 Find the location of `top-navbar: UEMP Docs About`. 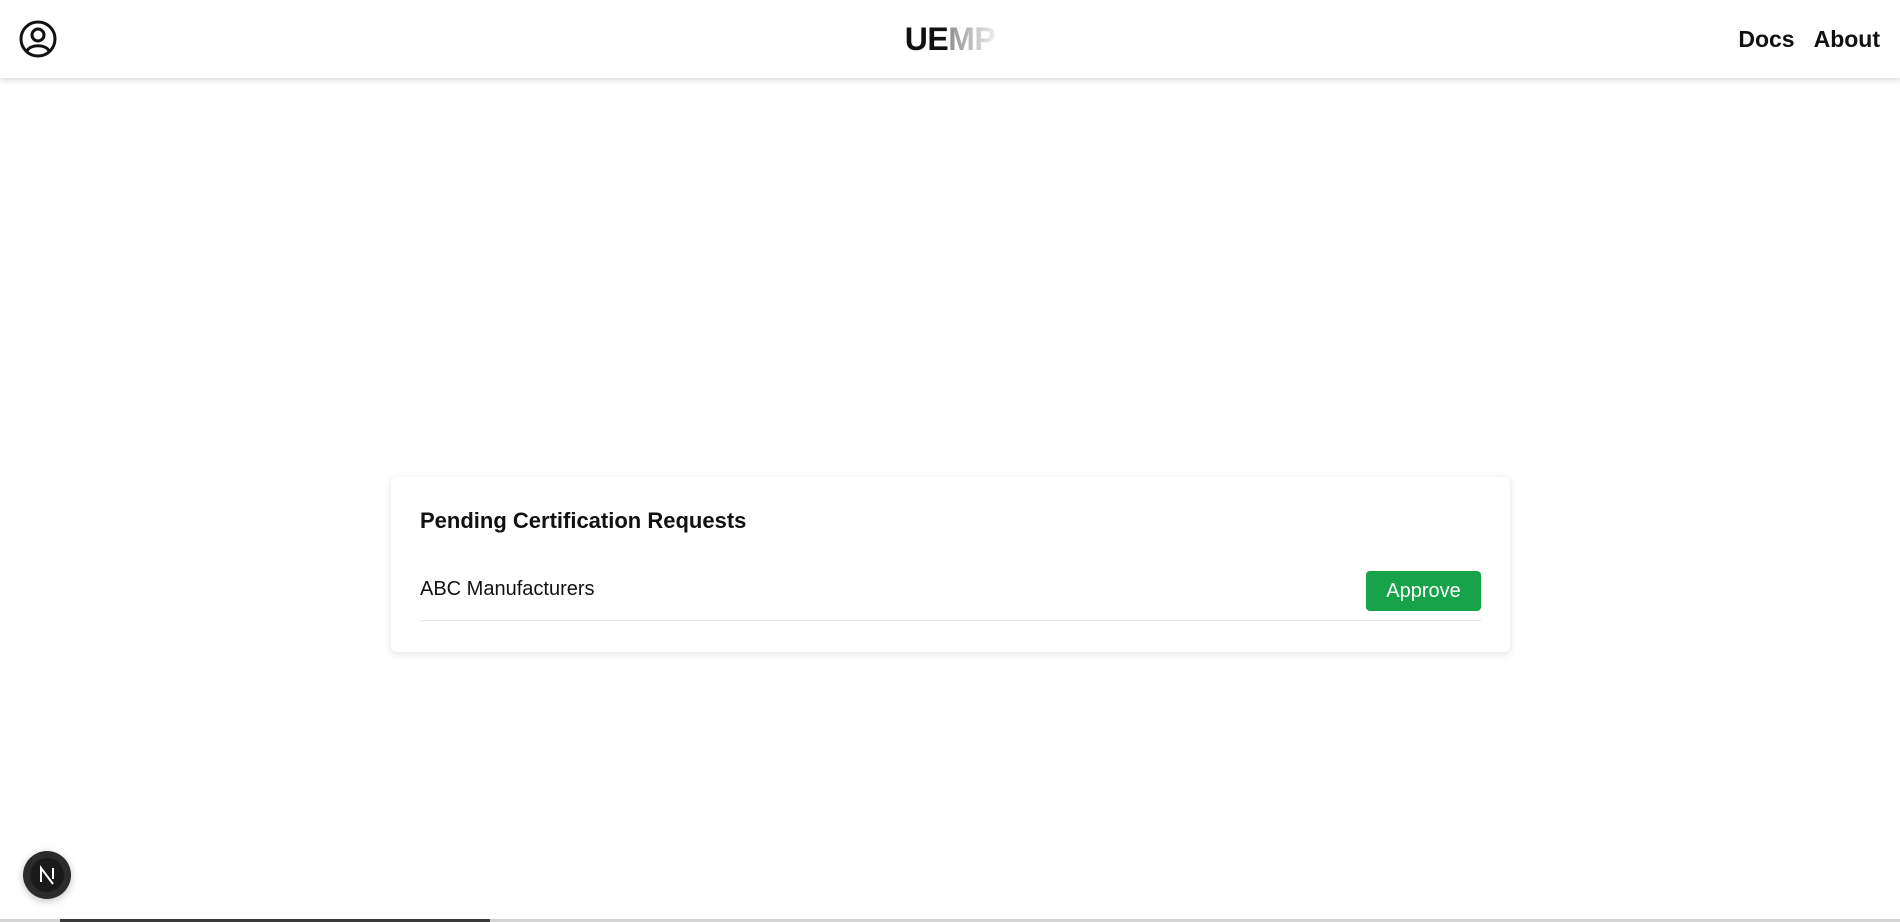

top-navbar: UEMP Docs About is located at coordinates (950, 39).